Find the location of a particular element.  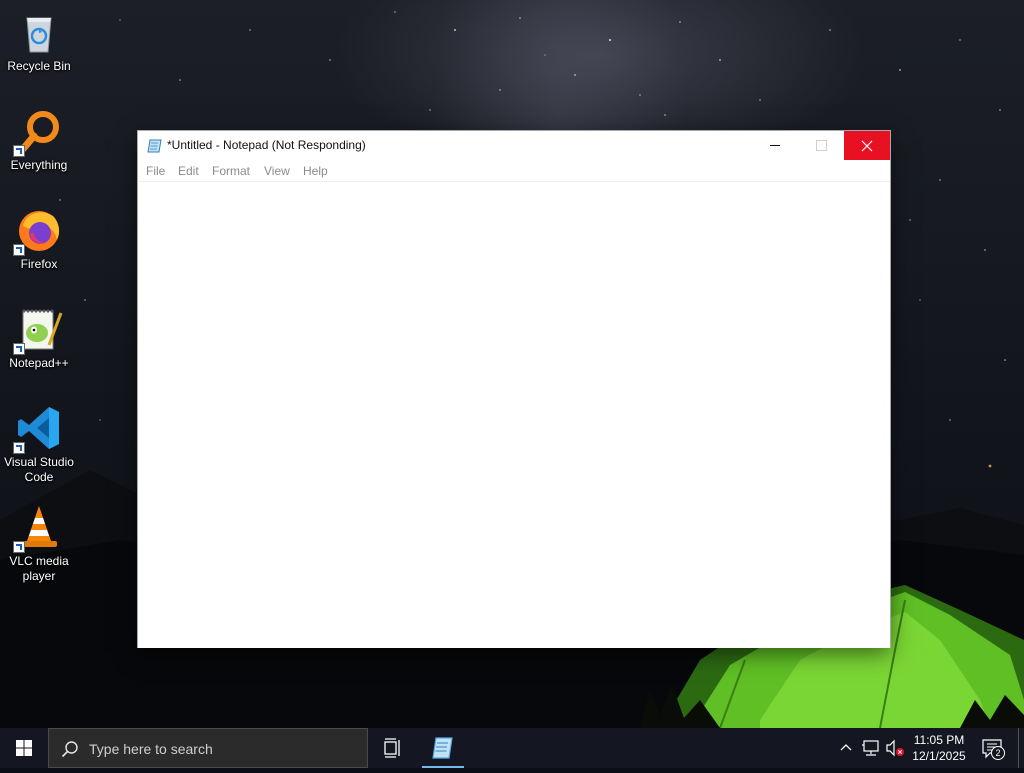

minimize-icon is located at coordinates (775, 145).